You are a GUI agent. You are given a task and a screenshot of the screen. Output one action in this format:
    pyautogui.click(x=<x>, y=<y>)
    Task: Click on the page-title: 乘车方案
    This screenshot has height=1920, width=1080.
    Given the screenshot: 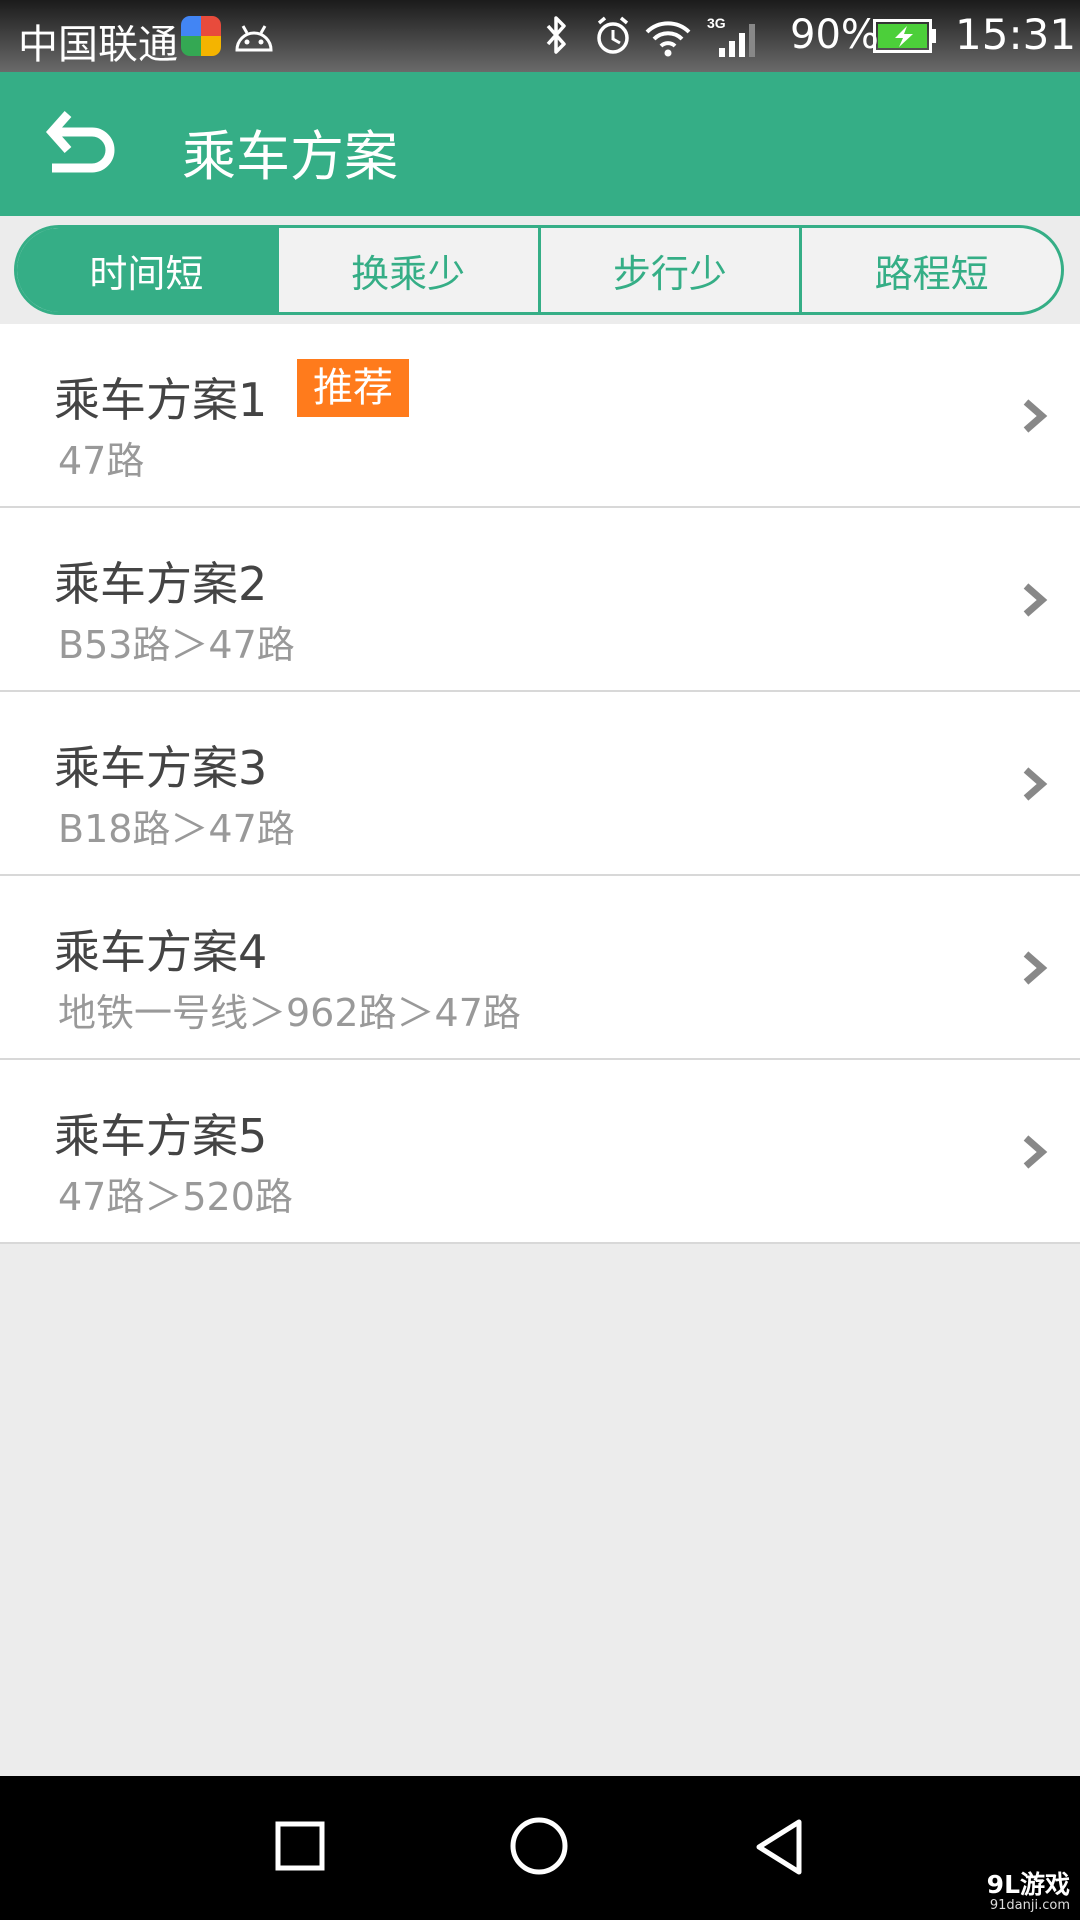 What is the action you would take?
    pyautogui.click(x=290, y=156)
    